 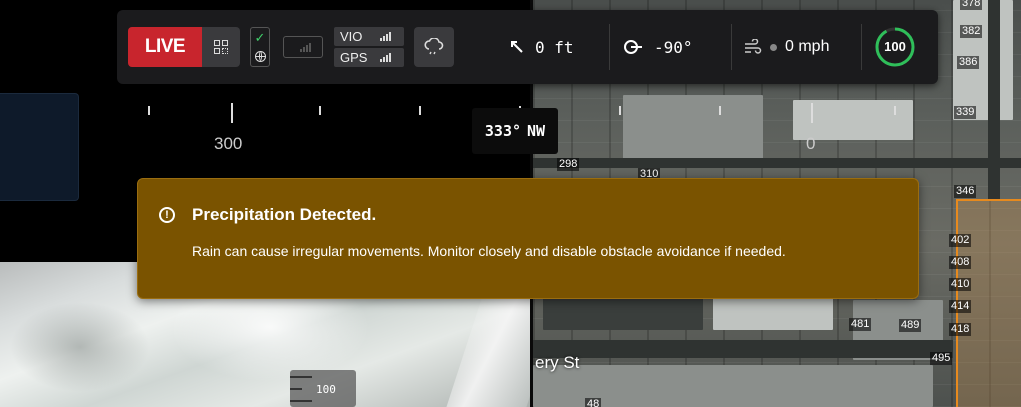 What do you see at coordinates (351, 36) in the screenshot?
I see `vio-label: VIO` at bounding box center [351, 36].